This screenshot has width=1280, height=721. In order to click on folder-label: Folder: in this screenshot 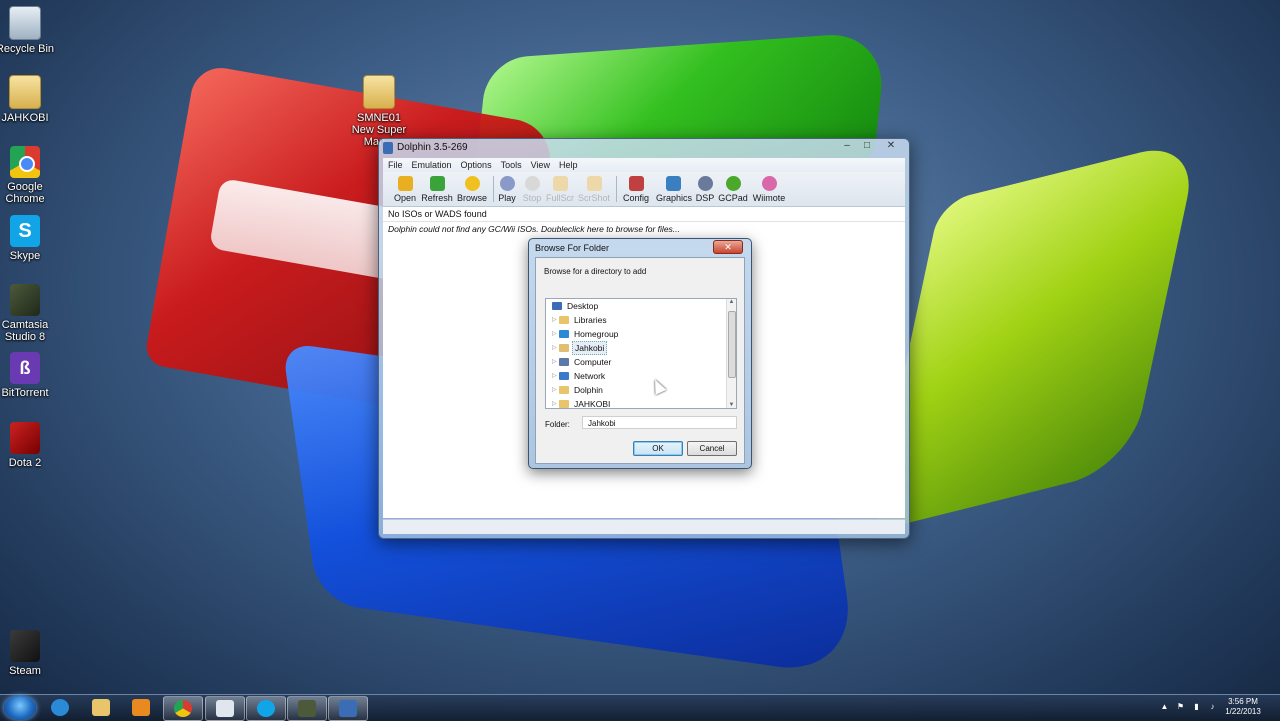, I will do `click(557, 424)`.